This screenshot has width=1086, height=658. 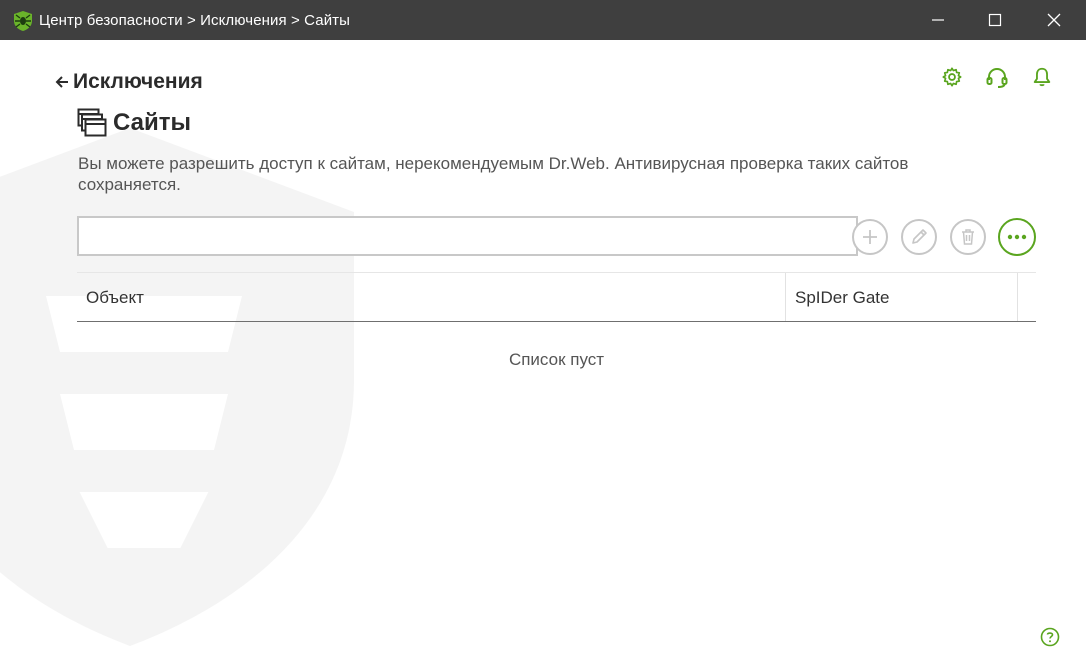 I want to click on window-titlebar: Центр безопасности > Исключения > Сайты, so click(x=543, y=20).